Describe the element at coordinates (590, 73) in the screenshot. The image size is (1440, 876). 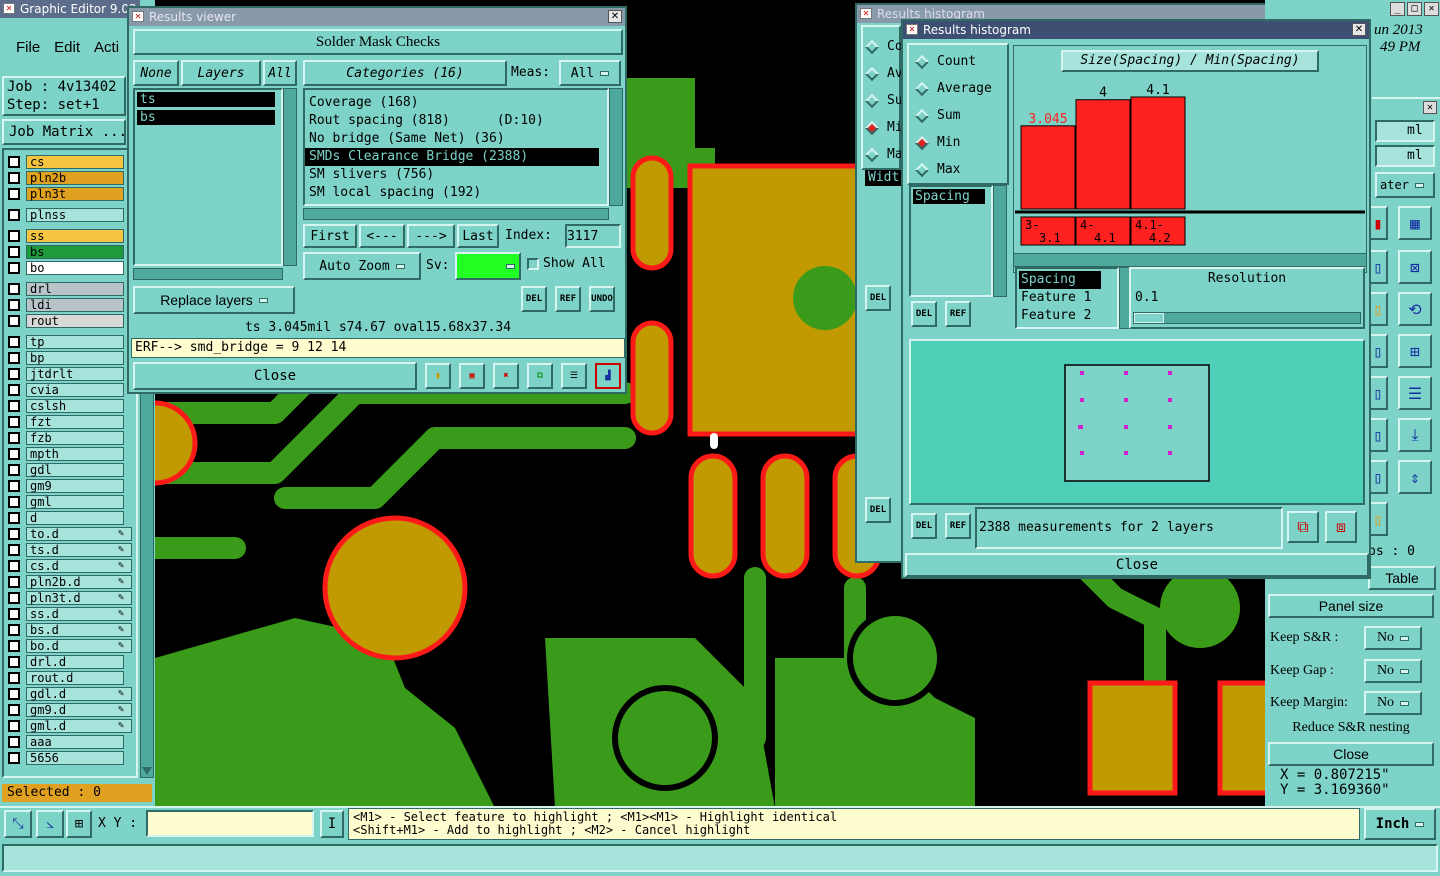
I see `meas-dropdown: All` at that location.